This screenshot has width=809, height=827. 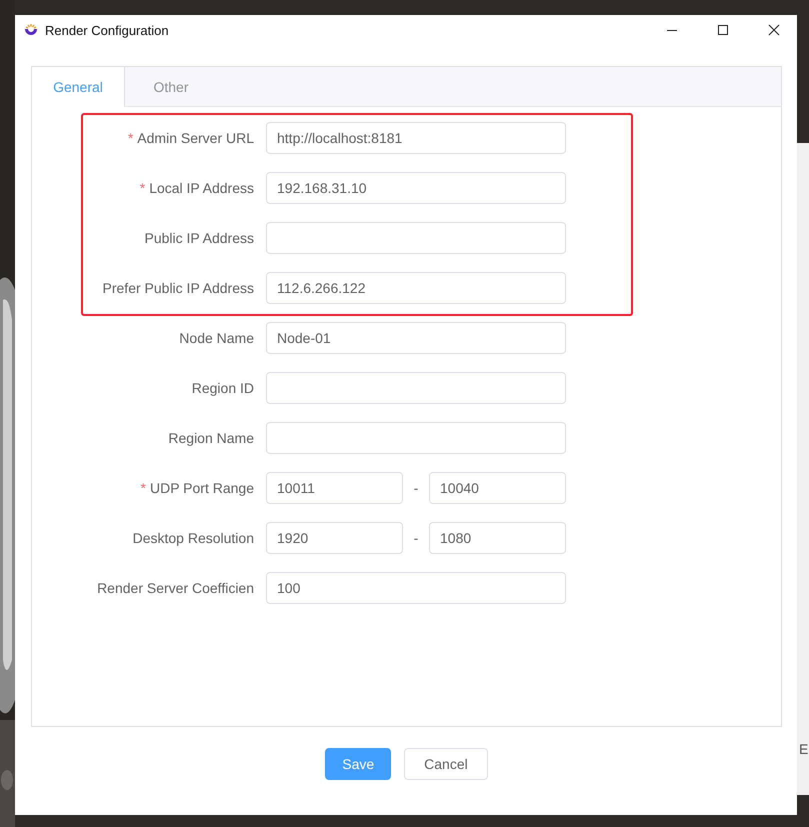 I want to click on field-label: UDP Port Range, so click(x=202, y=488).